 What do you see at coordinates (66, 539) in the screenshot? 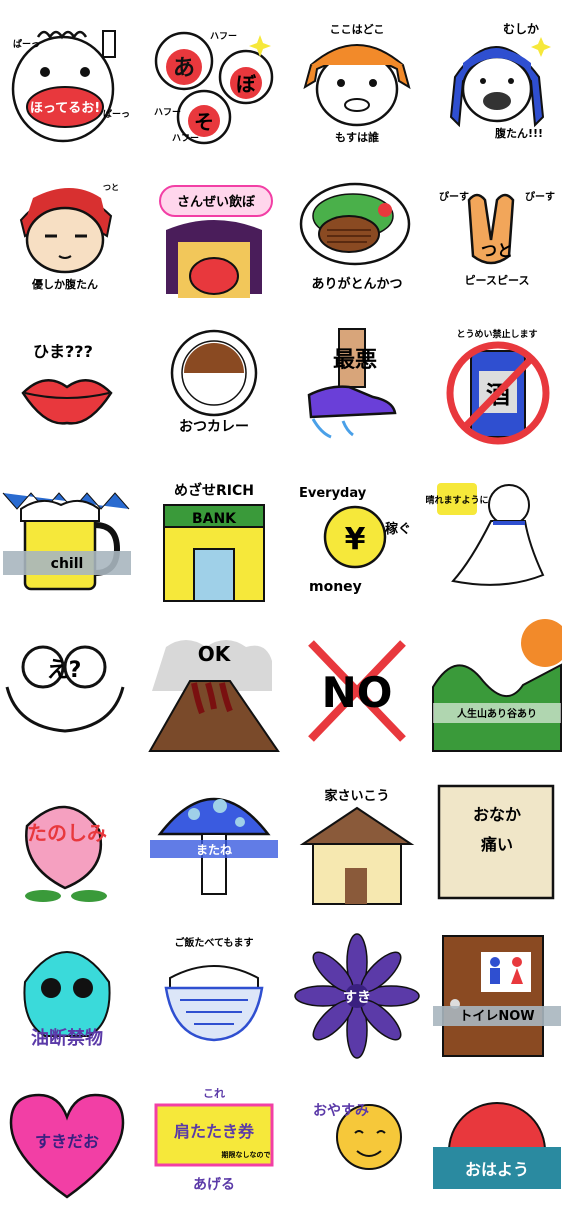
I see `sticker-beer-mug: chill` at bounding box center [66, 539].